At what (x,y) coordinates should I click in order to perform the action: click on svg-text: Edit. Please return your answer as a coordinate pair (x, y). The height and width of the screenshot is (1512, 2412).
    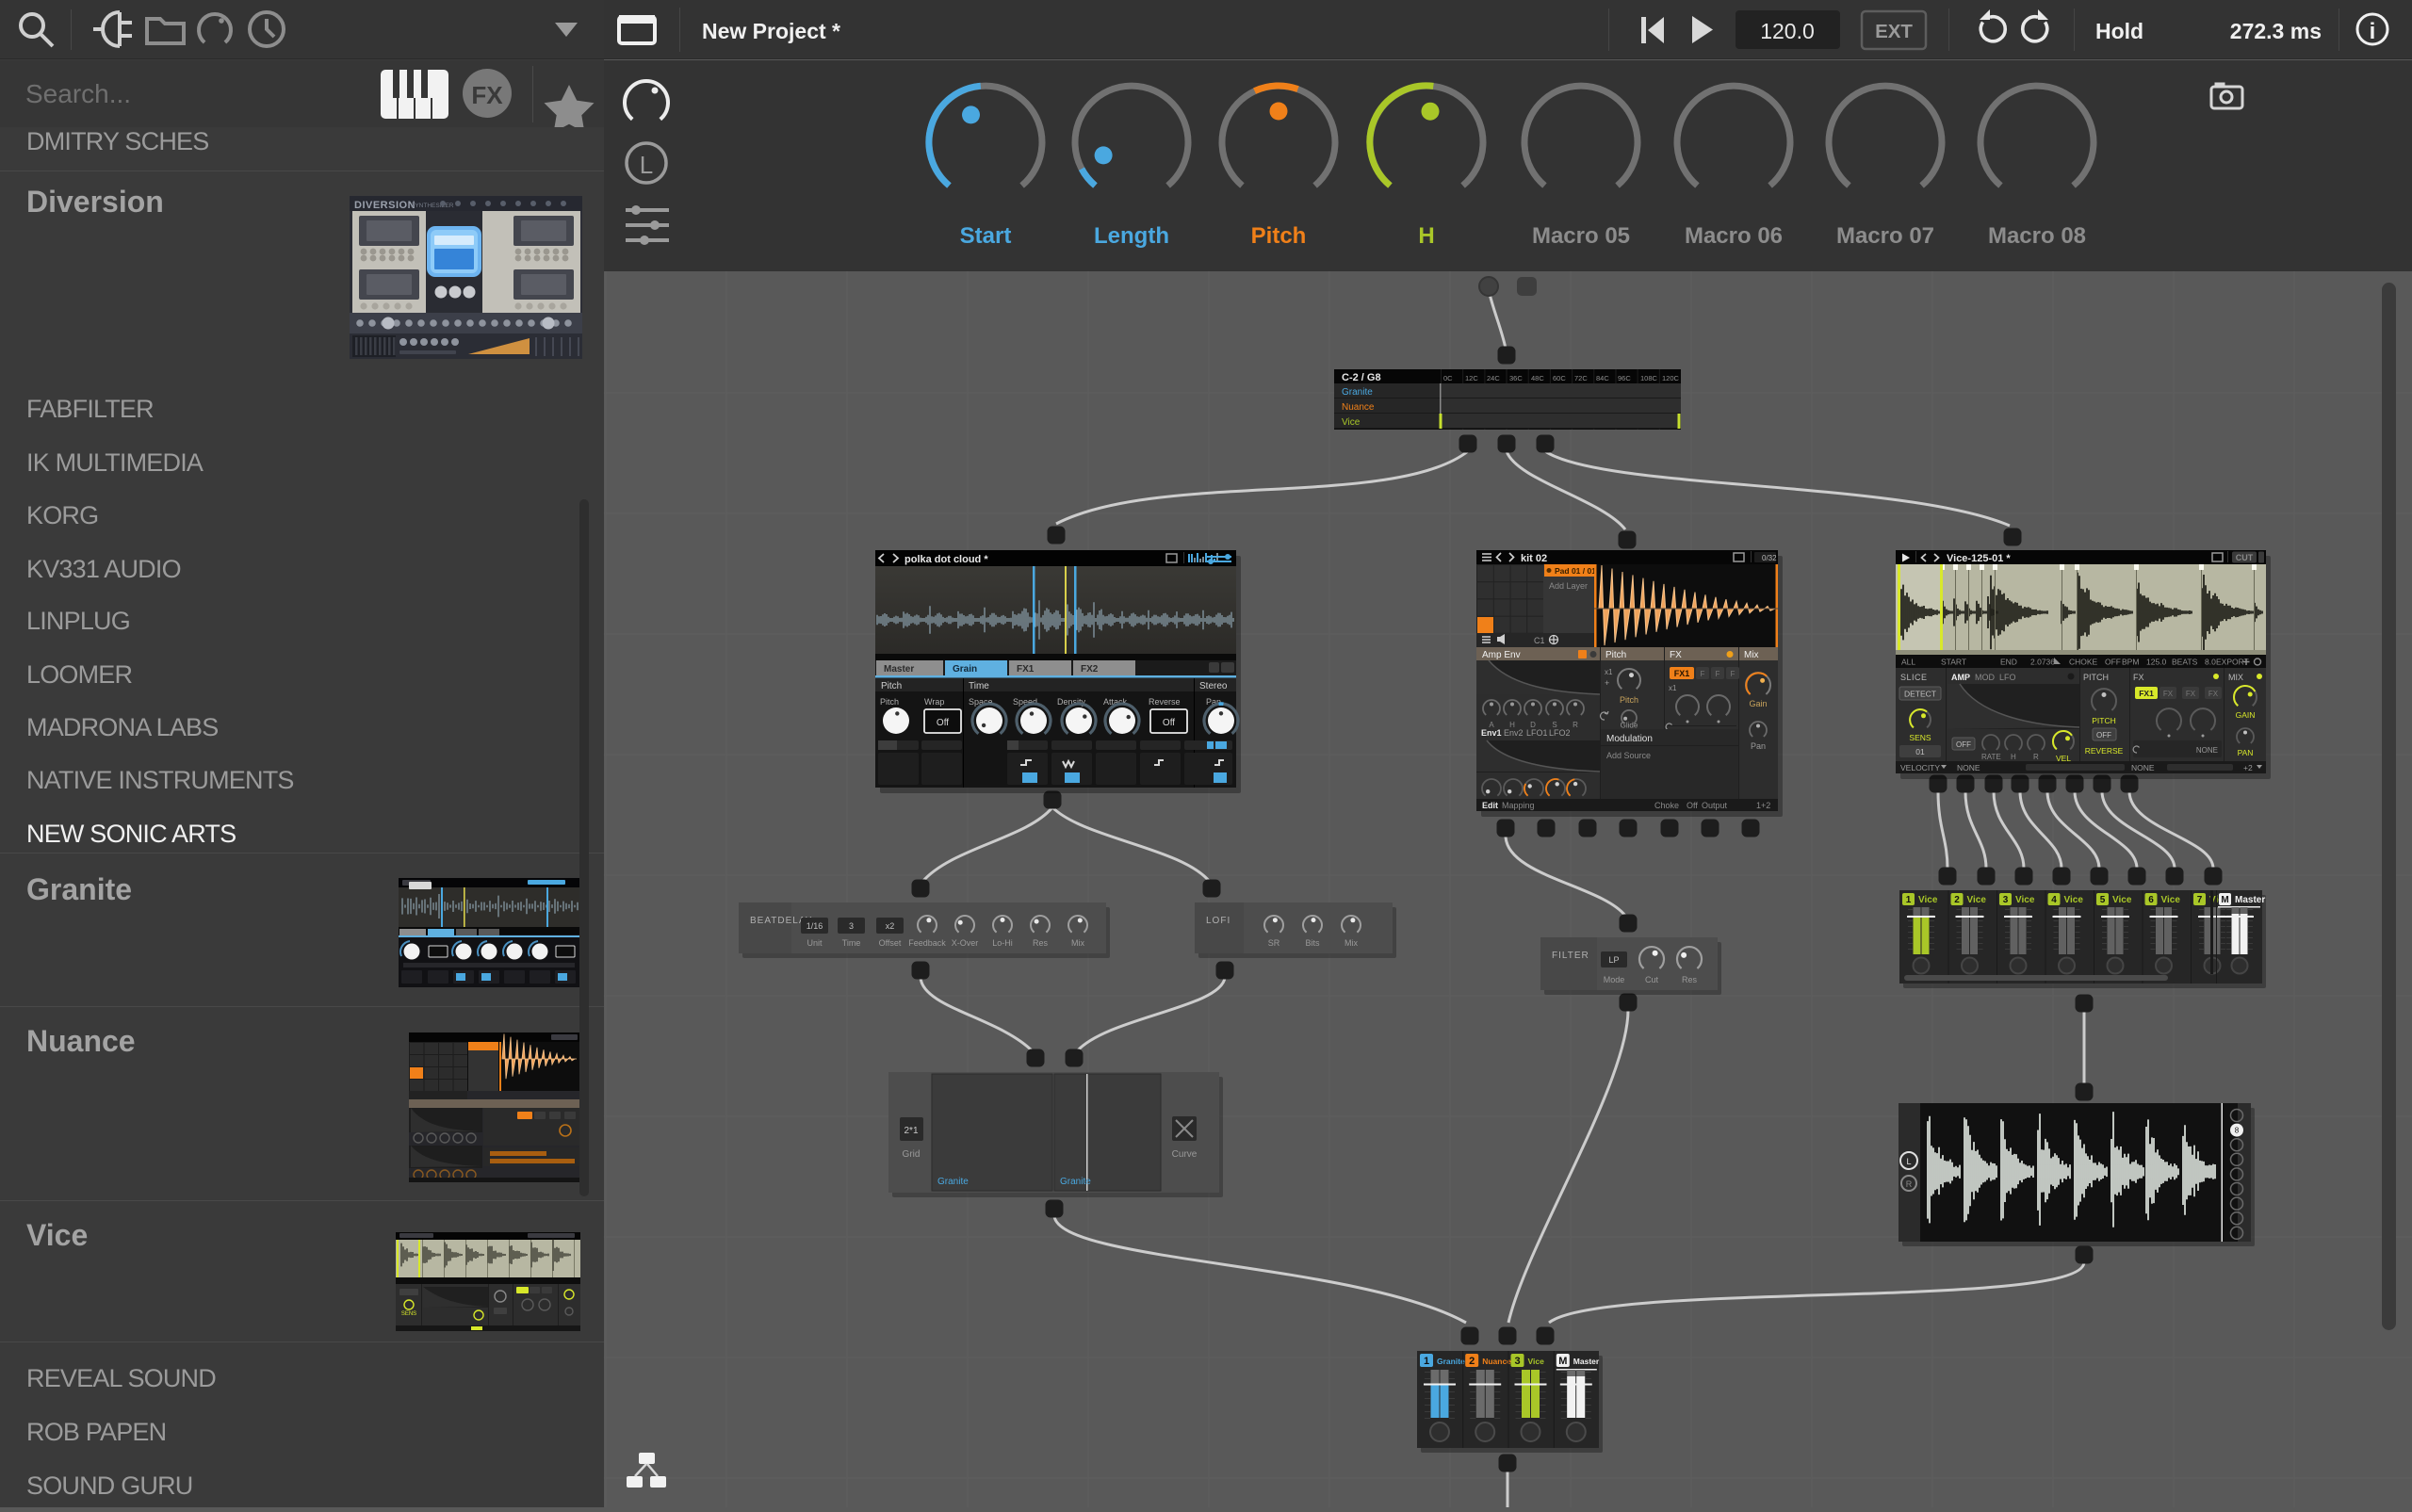
    Looking at the image, I should click on (1490, 805).